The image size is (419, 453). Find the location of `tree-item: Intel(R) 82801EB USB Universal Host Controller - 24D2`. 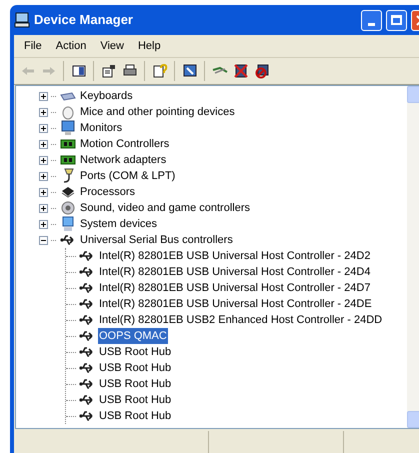

tree-item: Intel(R) 82801EB USB Universal Host Controller - 24D2 is located at coordinates (235, 256).